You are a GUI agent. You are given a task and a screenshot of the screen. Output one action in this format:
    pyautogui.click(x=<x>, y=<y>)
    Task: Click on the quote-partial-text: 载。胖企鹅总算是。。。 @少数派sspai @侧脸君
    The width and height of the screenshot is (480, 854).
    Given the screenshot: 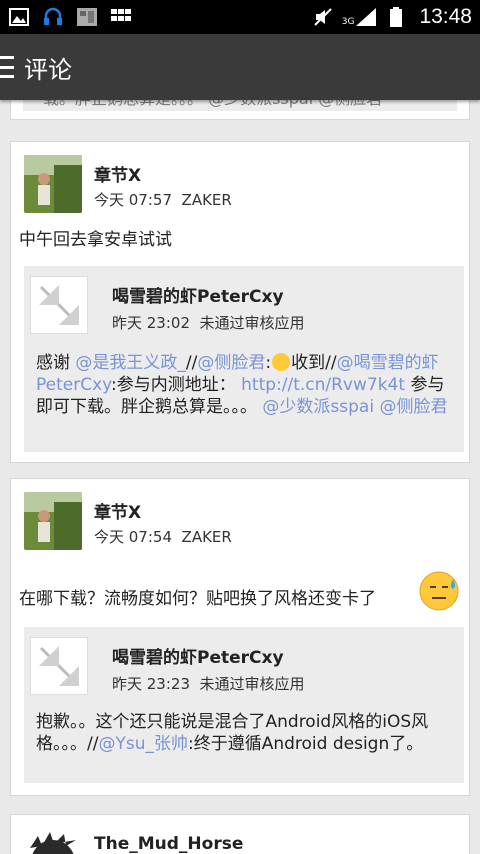 What is the action you would take?
    pyautogui.click(x=212, y=104)
    